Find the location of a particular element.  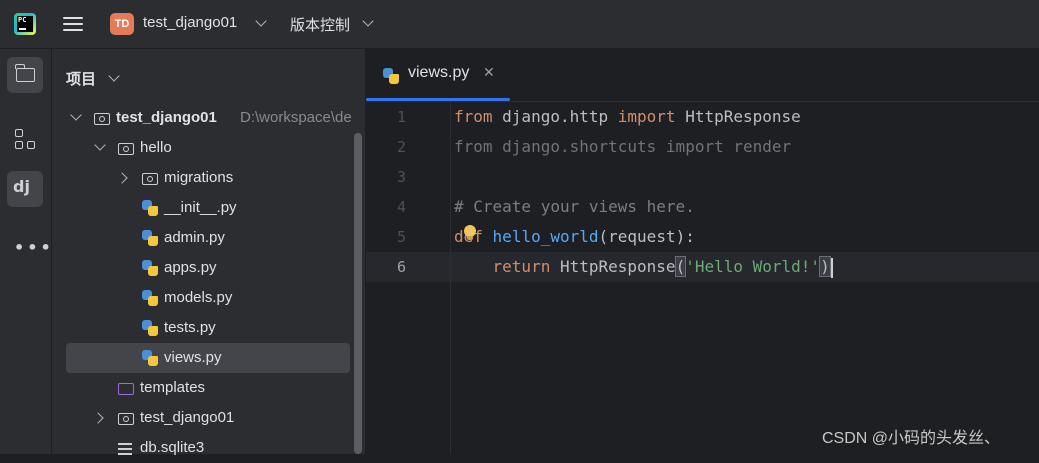

tree-item-migrations: migrations is located at coordinates (202, 178).